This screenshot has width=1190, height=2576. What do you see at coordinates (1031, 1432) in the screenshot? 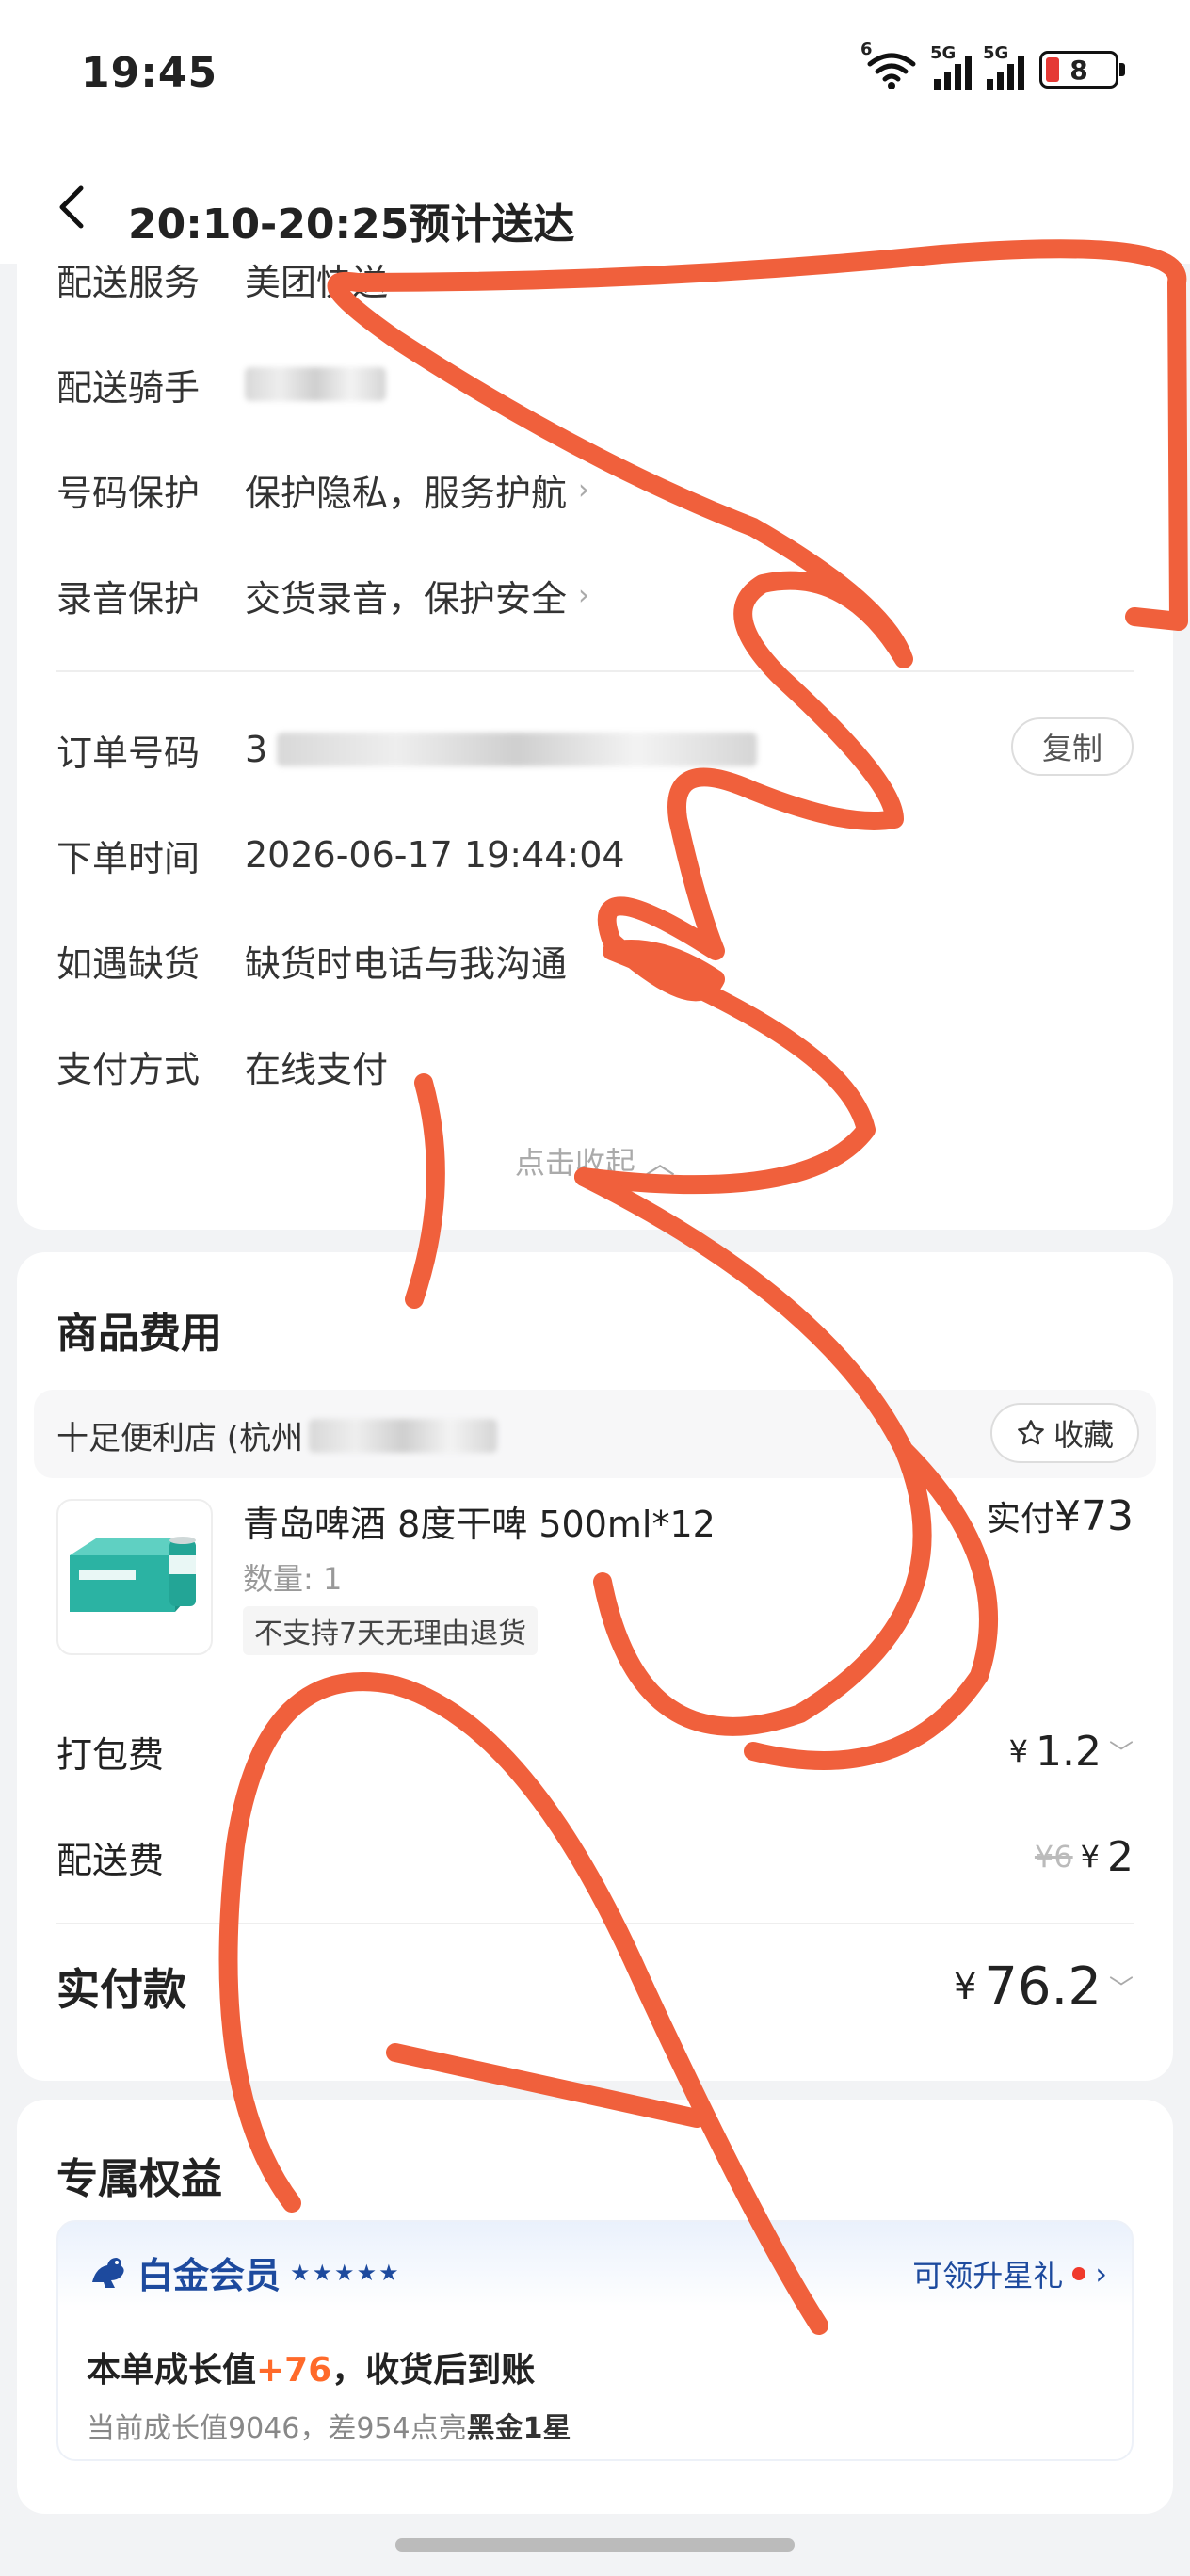
I see `star-icon` at bounding box center [1031, 1432].